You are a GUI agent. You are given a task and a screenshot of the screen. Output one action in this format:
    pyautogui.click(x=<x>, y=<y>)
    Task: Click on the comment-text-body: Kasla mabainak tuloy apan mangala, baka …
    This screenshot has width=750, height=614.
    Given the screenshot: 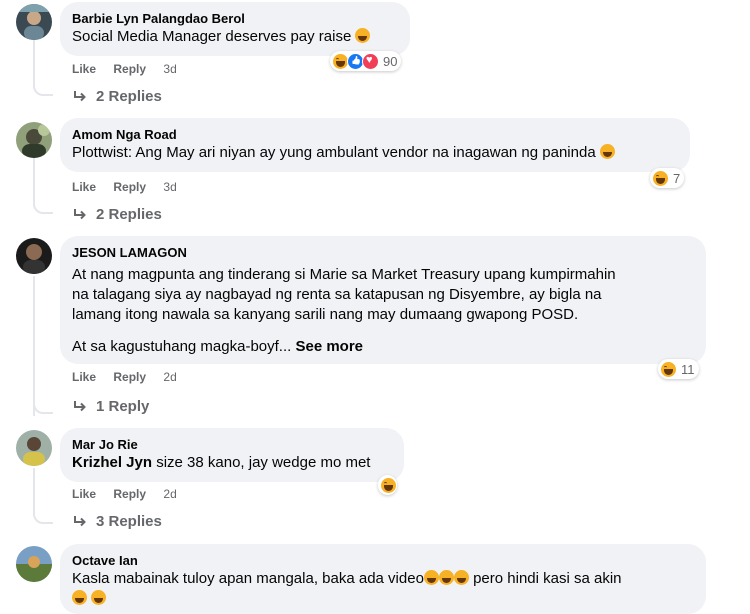 What is the action you would take?
    pyautogui.click(x=248, y=578)
    